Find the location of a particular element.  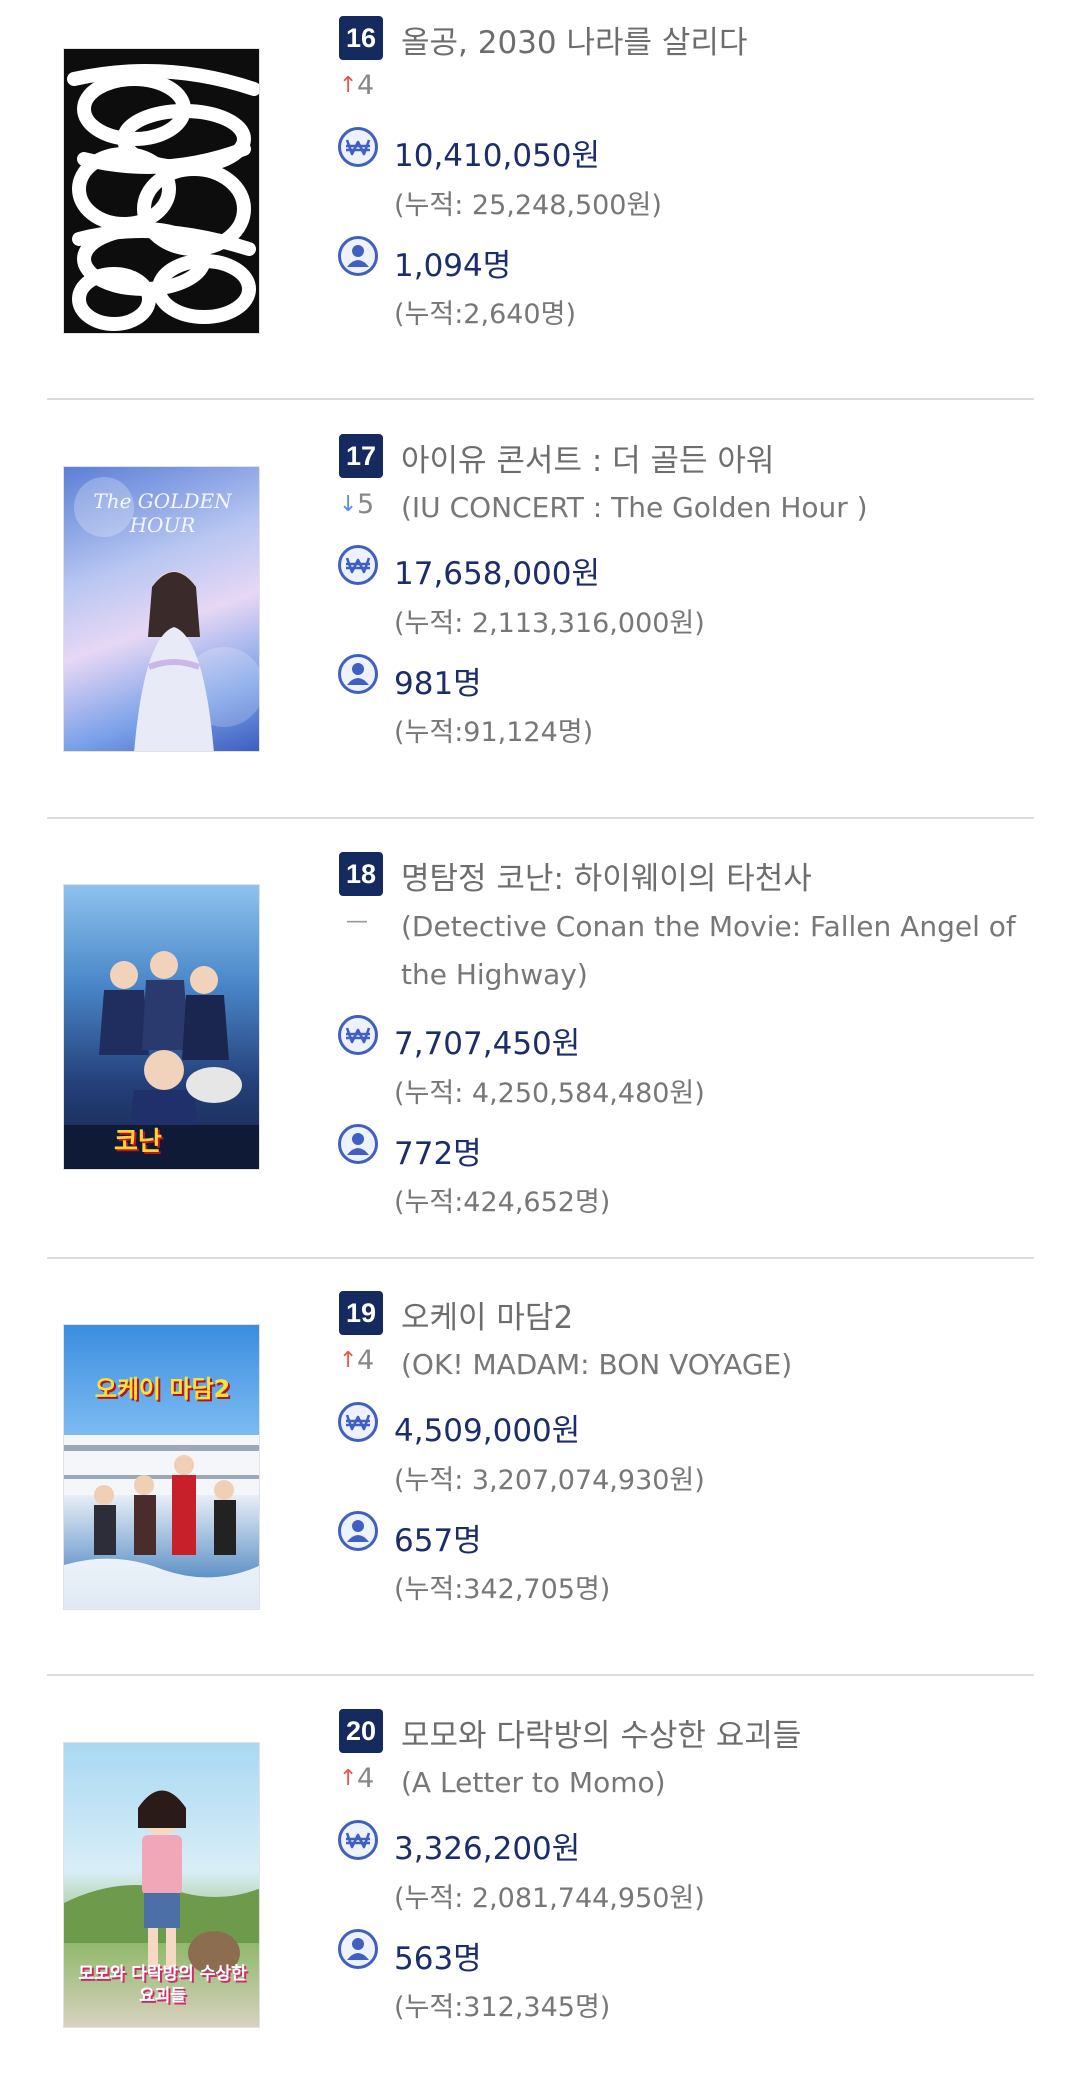

poster-scribble-icon is located at coordinates (161, 191).